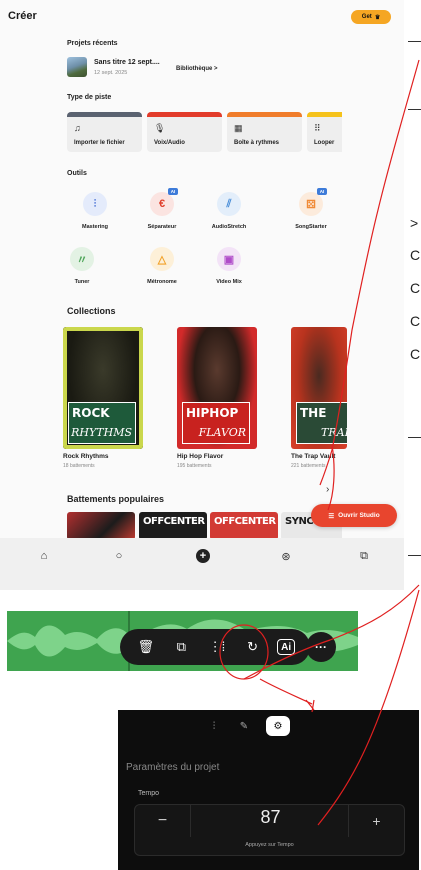 This screenshot has width=421, height=870. What do you see at coordinates (173, 767) in the screenshot?
I see `panel-title: Paramètres du projet` at bounding box center [173, 767].